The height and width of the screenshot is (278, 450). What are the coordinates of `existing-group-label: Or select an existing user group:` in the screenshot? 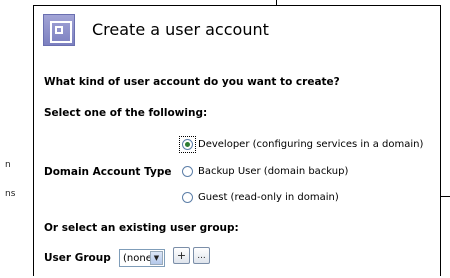 It's located at (141, 228).